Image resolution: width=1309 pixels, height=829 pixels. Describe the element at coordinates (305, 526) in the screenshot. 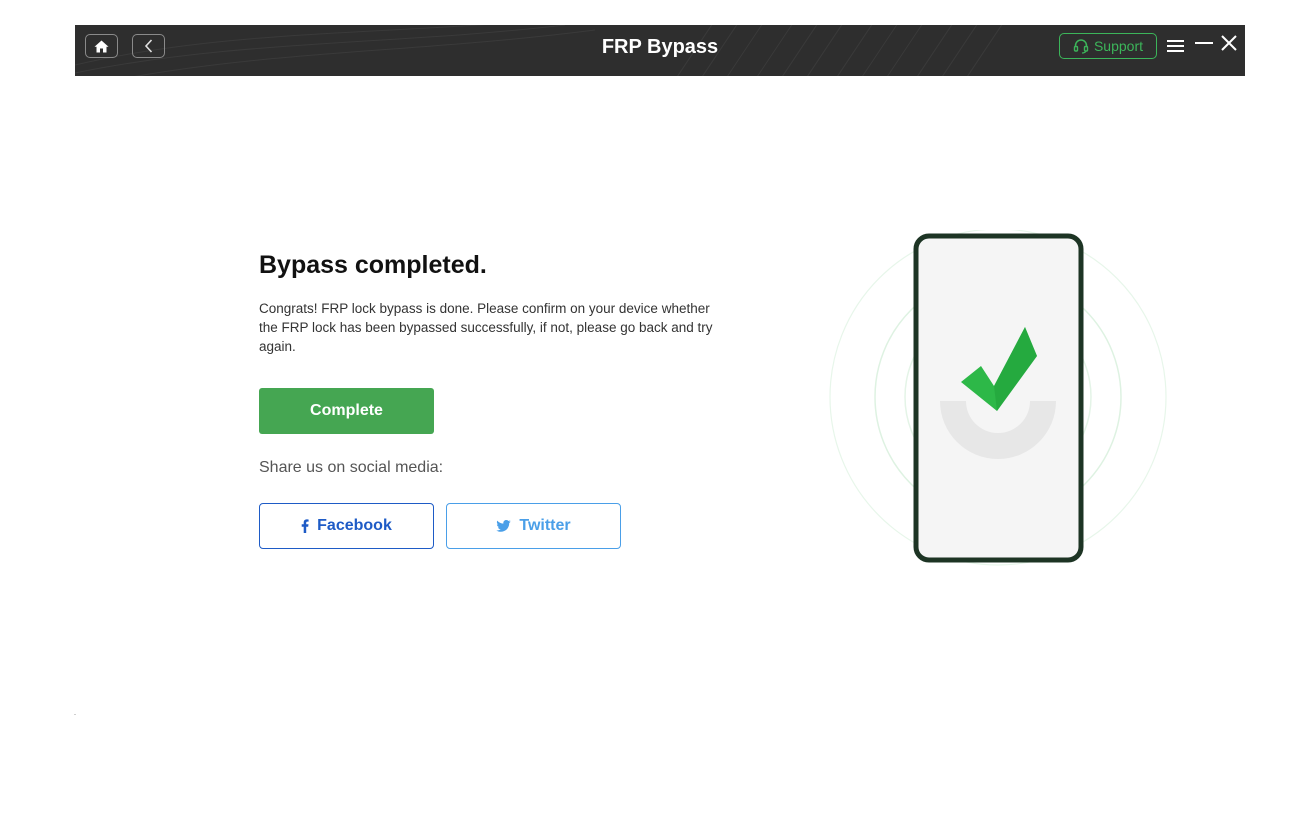

I see `facebook-icon` at that location.